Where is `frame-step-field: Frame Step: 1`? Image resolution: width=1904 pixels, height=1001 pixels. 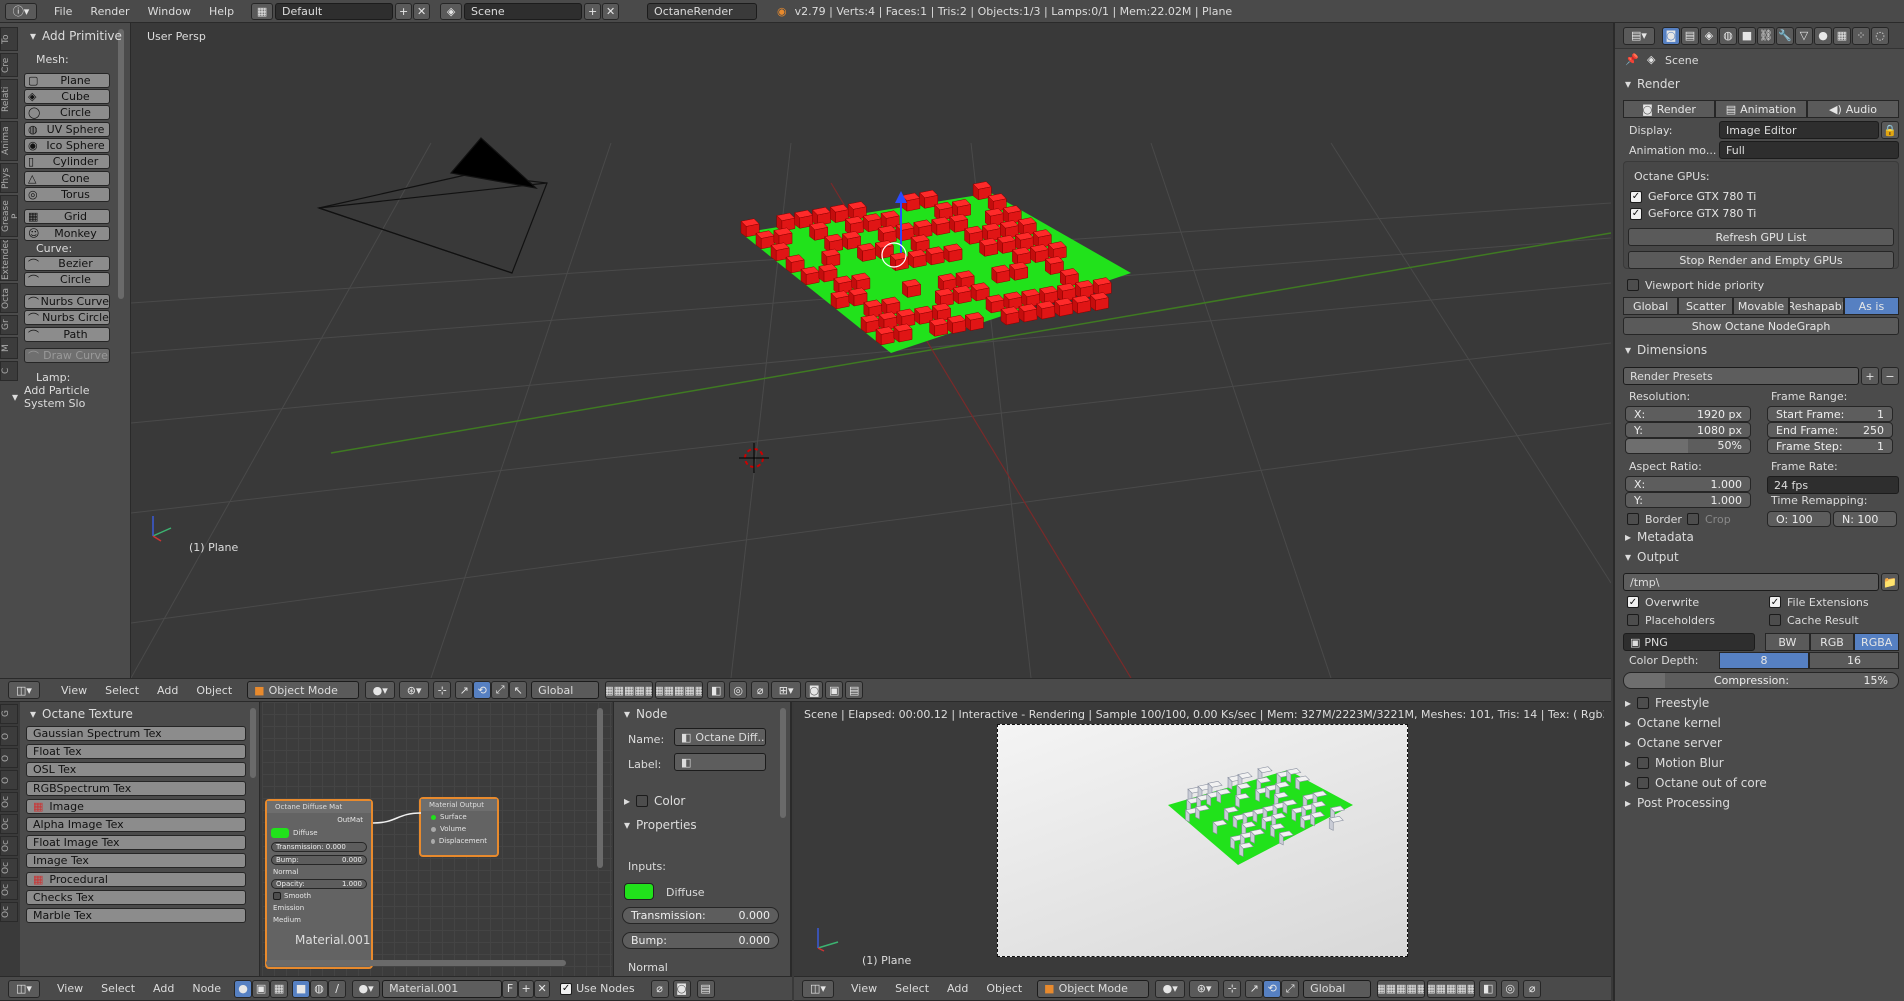
frame-step-field: Frame Step: 1 is located at coordinates (1830, 446).